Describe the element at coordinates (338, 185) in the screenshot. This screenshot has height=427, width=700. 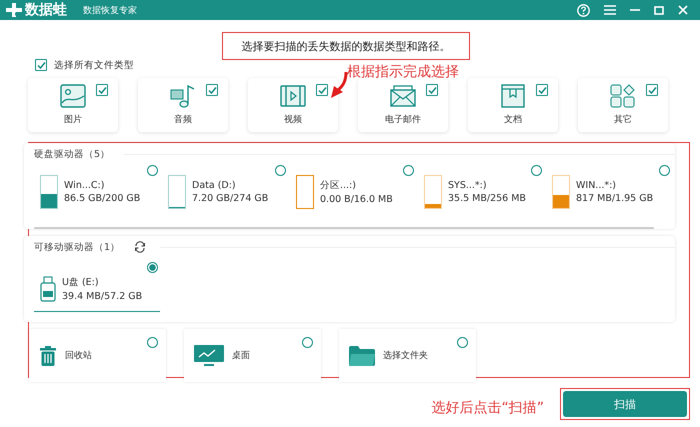
I see `drive-name: 分区...:)` at that location.